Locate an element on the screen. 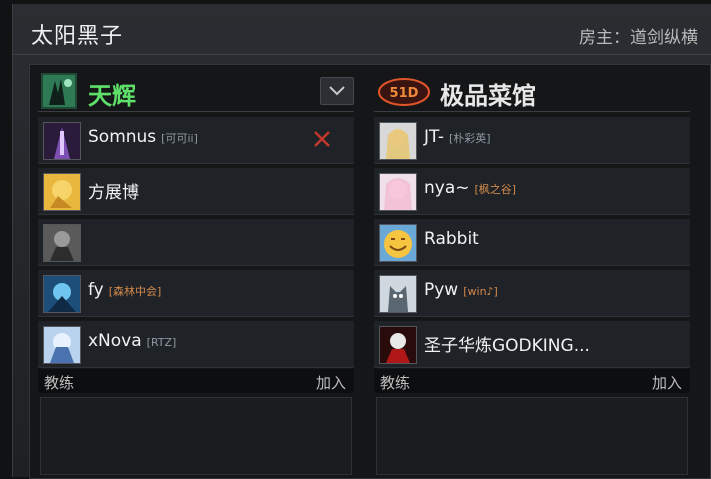 The image size is (711, 479). player-slot: Somnus [可可ii] is located at coordinates (196, 140).